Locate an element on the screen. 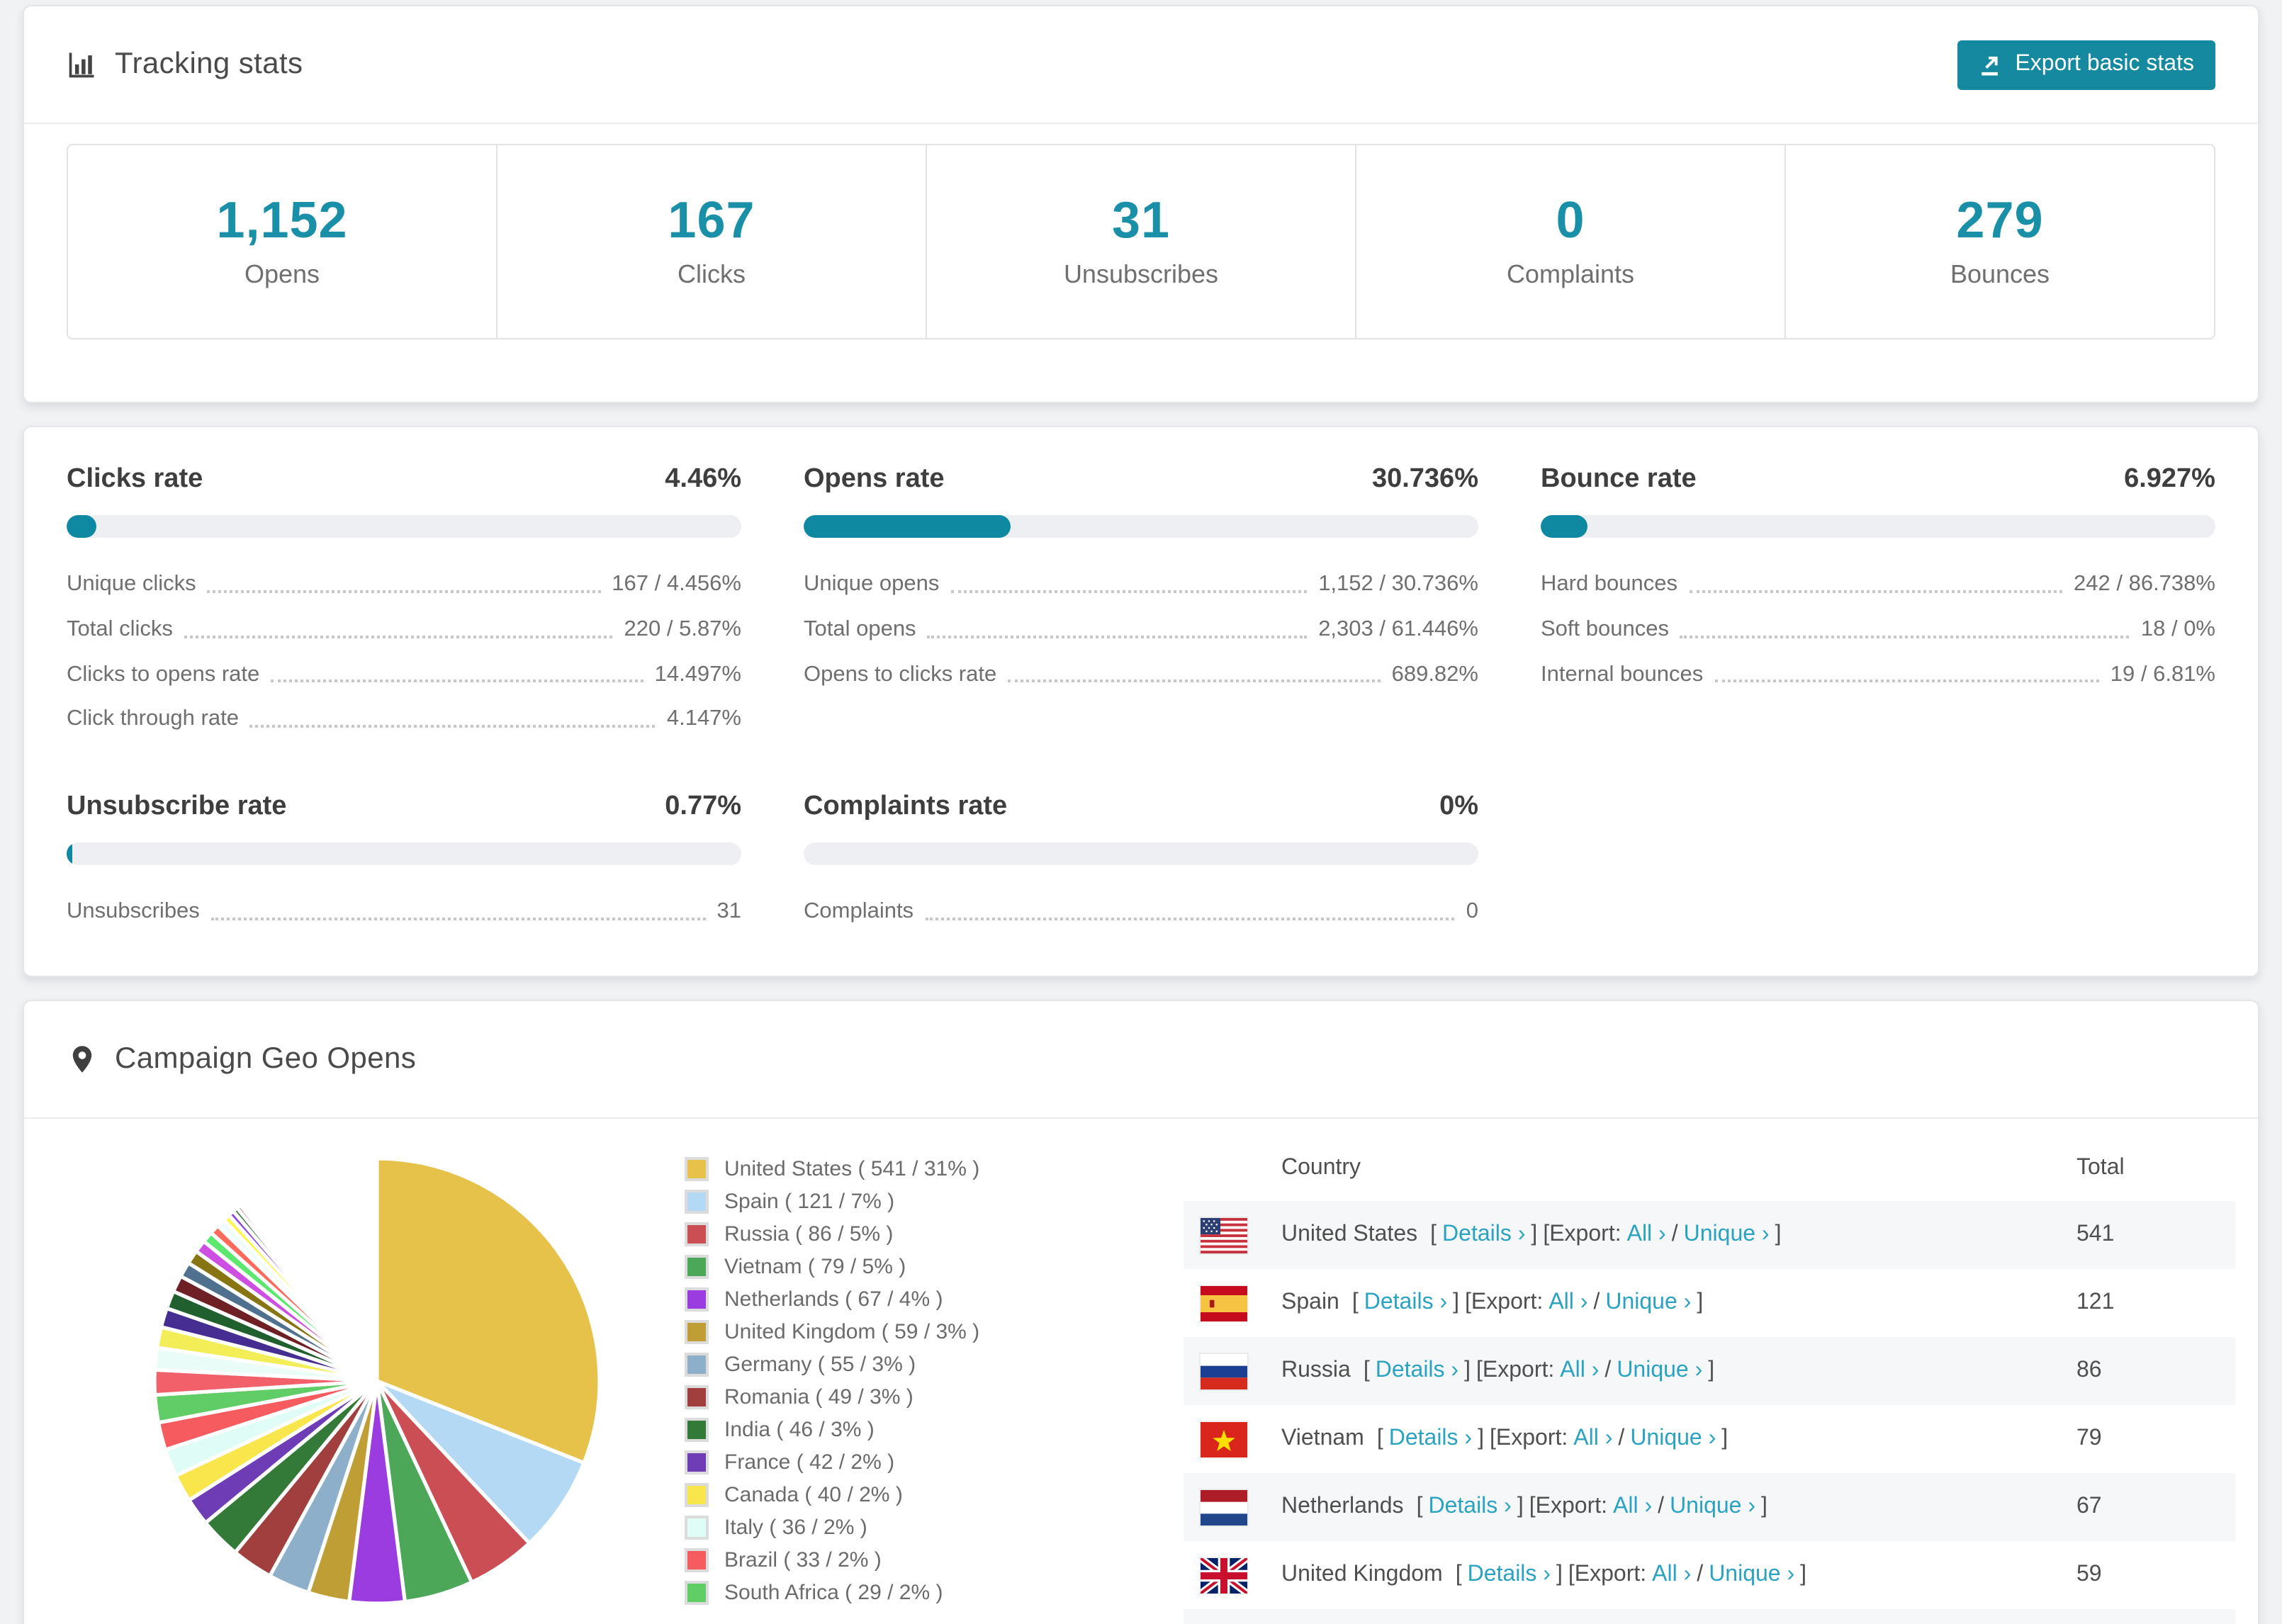 This screenshot has height=1624, width=2282. stat-row: Total clicks 220 / 5.87% is located at coordinates (404, 630).